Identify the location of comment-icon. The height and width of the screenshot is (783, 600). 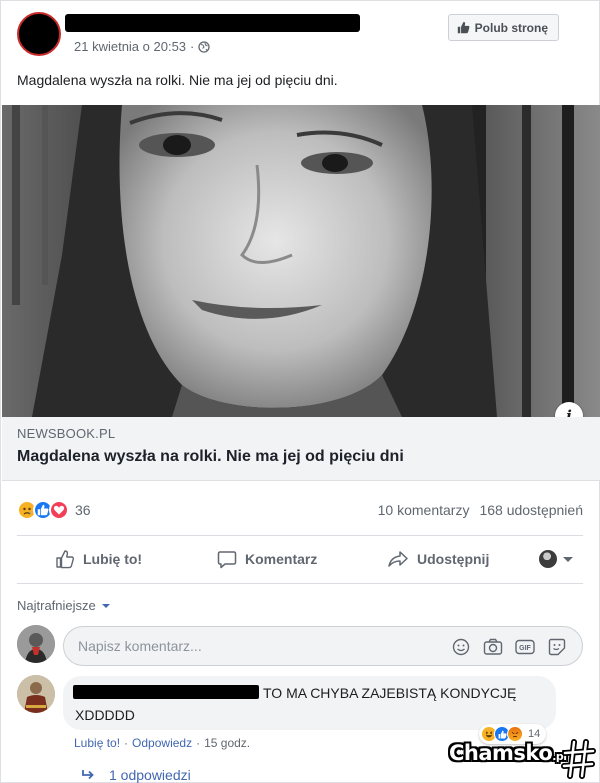
(227, 560).